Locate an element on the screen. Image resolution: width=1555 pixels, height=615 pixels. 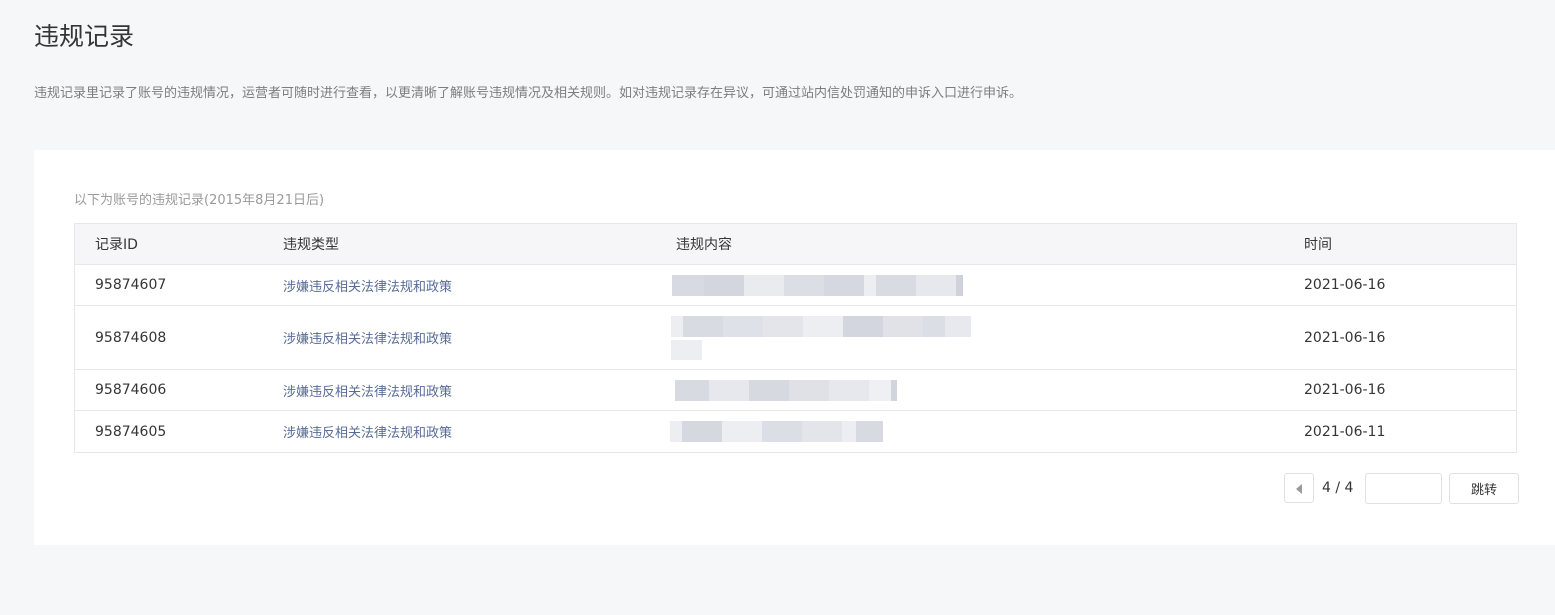
prev-page-button is located at coordinates (1299, 488).